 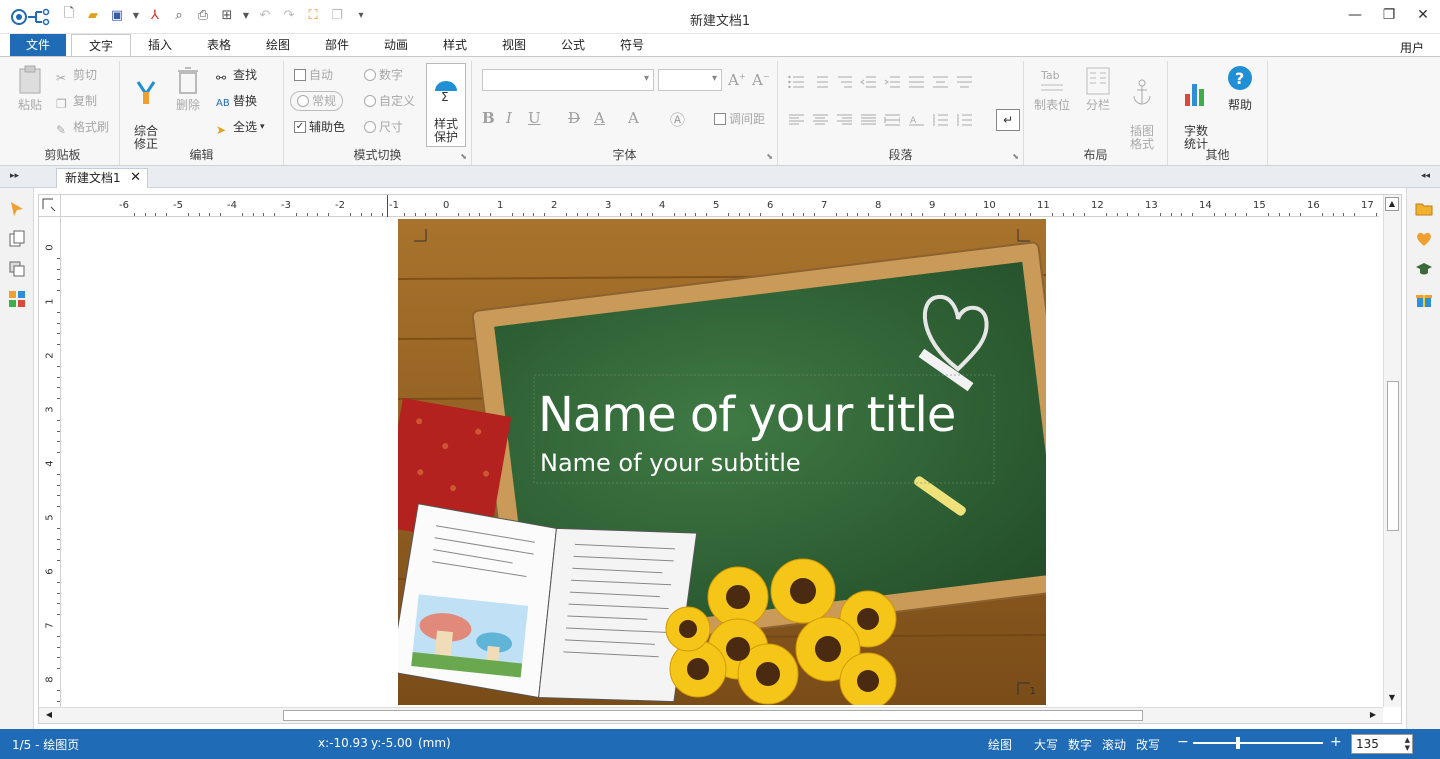 I want to click on tab-table: 表格, so click(x=219, y=45).